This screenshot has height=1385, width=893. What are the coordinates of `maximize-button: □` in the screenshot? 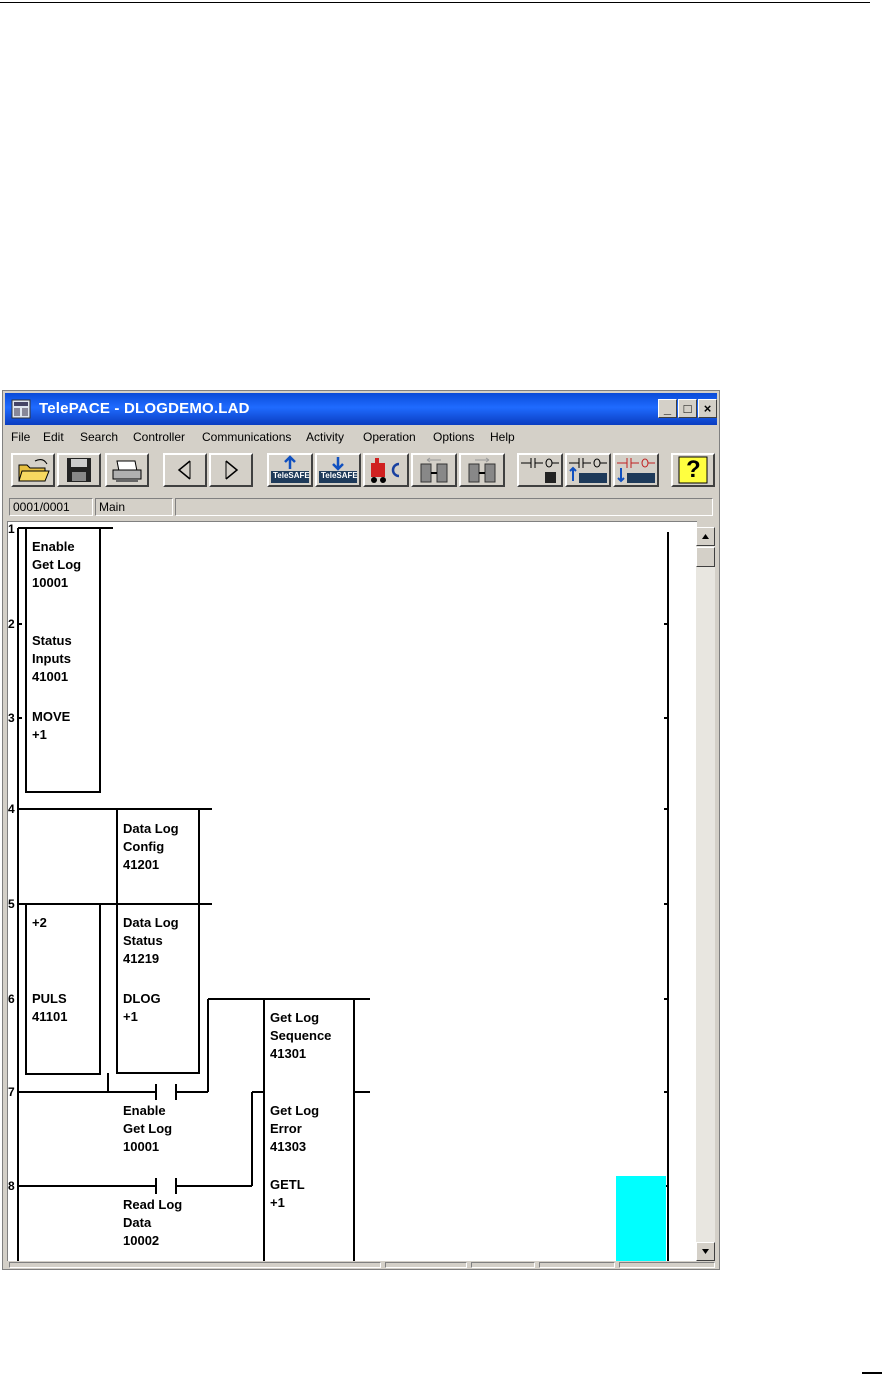 It's located at (687, 408).